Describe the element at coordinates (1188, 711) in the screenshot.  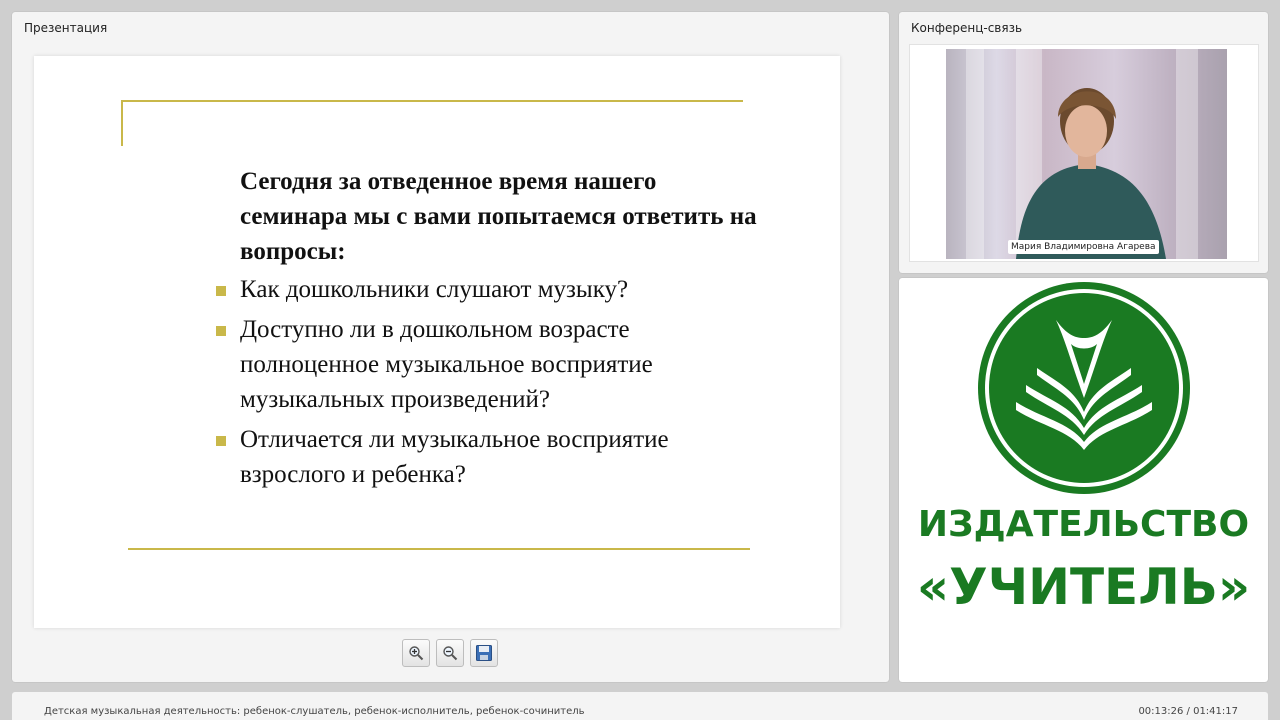
I see `playback-time: 00:13:26 / 01:41:17` at that location.